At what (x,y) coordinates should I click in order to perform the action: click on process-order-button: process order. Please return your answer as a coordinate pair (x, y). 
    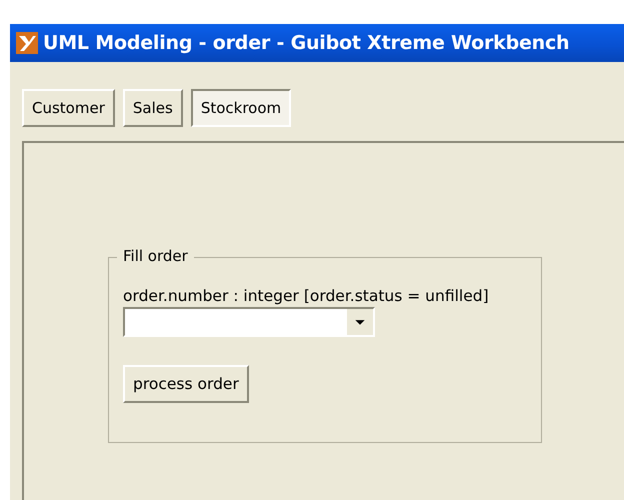
    Looking at the image, I should click on (186, 384).